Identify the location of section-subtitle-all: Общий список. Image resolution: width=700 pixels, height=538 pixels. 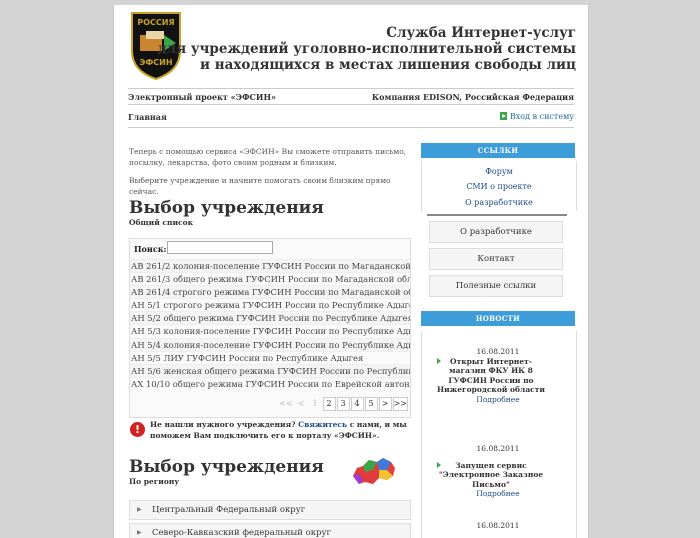
(161, 222).